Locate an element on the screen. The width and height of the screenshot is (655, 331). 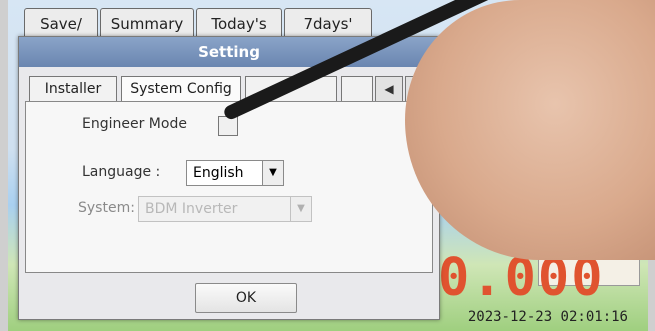
language-label: Language : is located at coordinates (121, 172).